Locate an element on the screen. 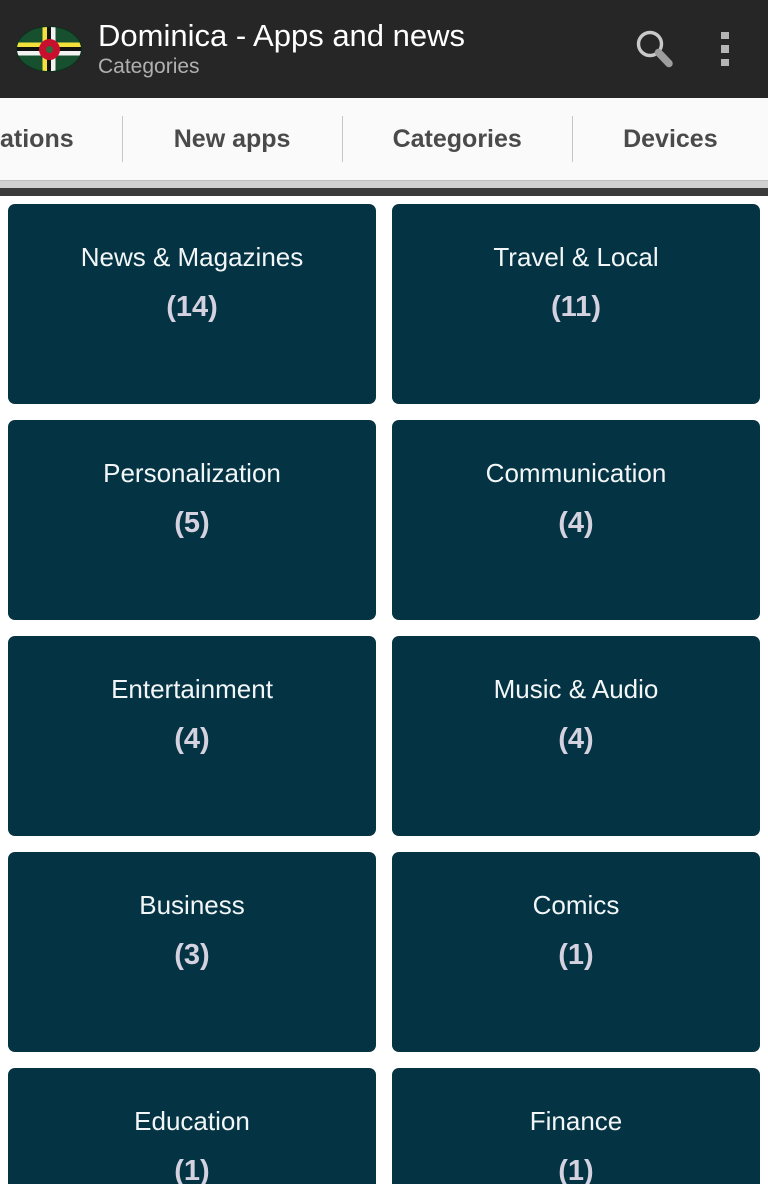  action-bar-actions is located at coordinates (687, 49).